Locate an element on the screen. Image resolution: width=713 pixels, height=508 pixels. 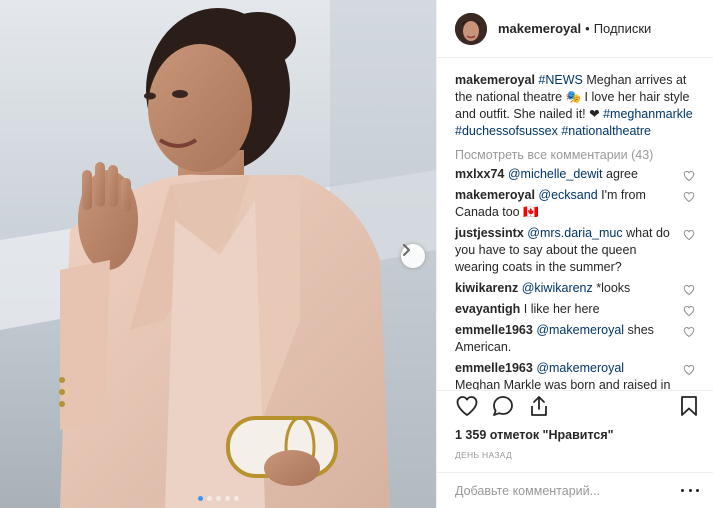
hashtag: #nationaltheatre is located at coordinates (606, 131).